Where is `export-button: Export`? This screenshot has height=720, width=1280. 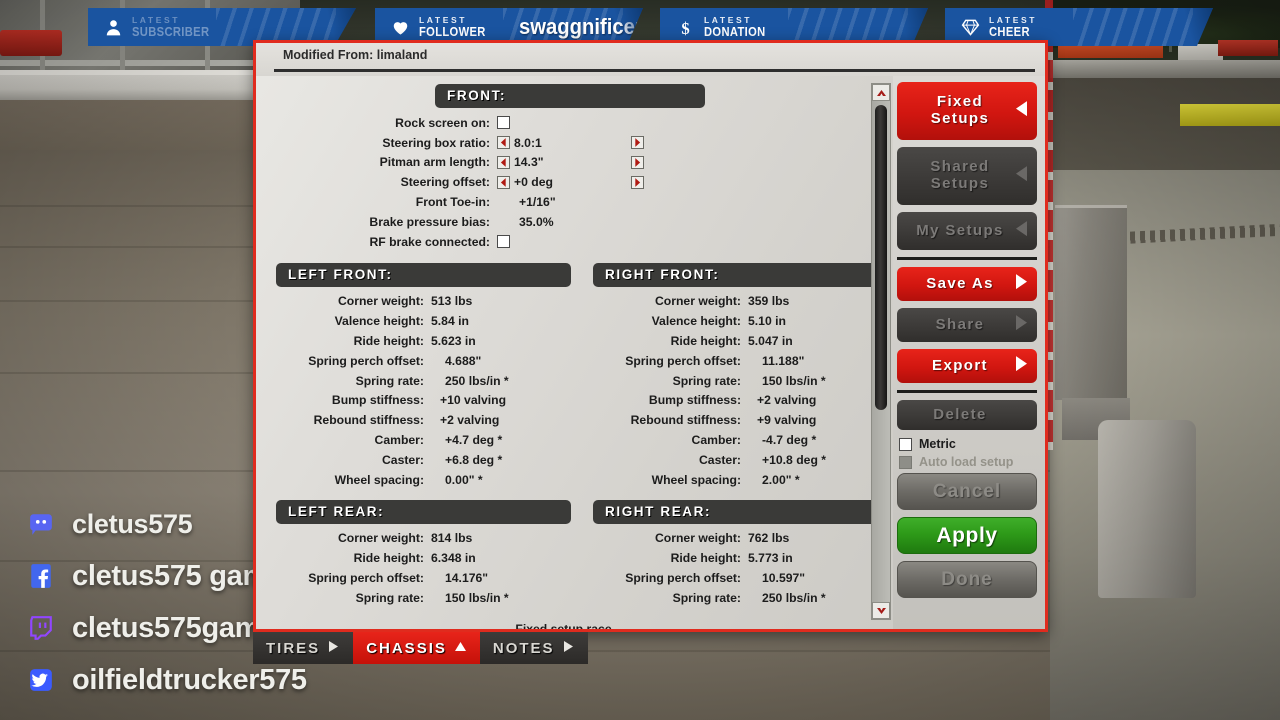
export-button: Export is located at coordinates (967, 366).